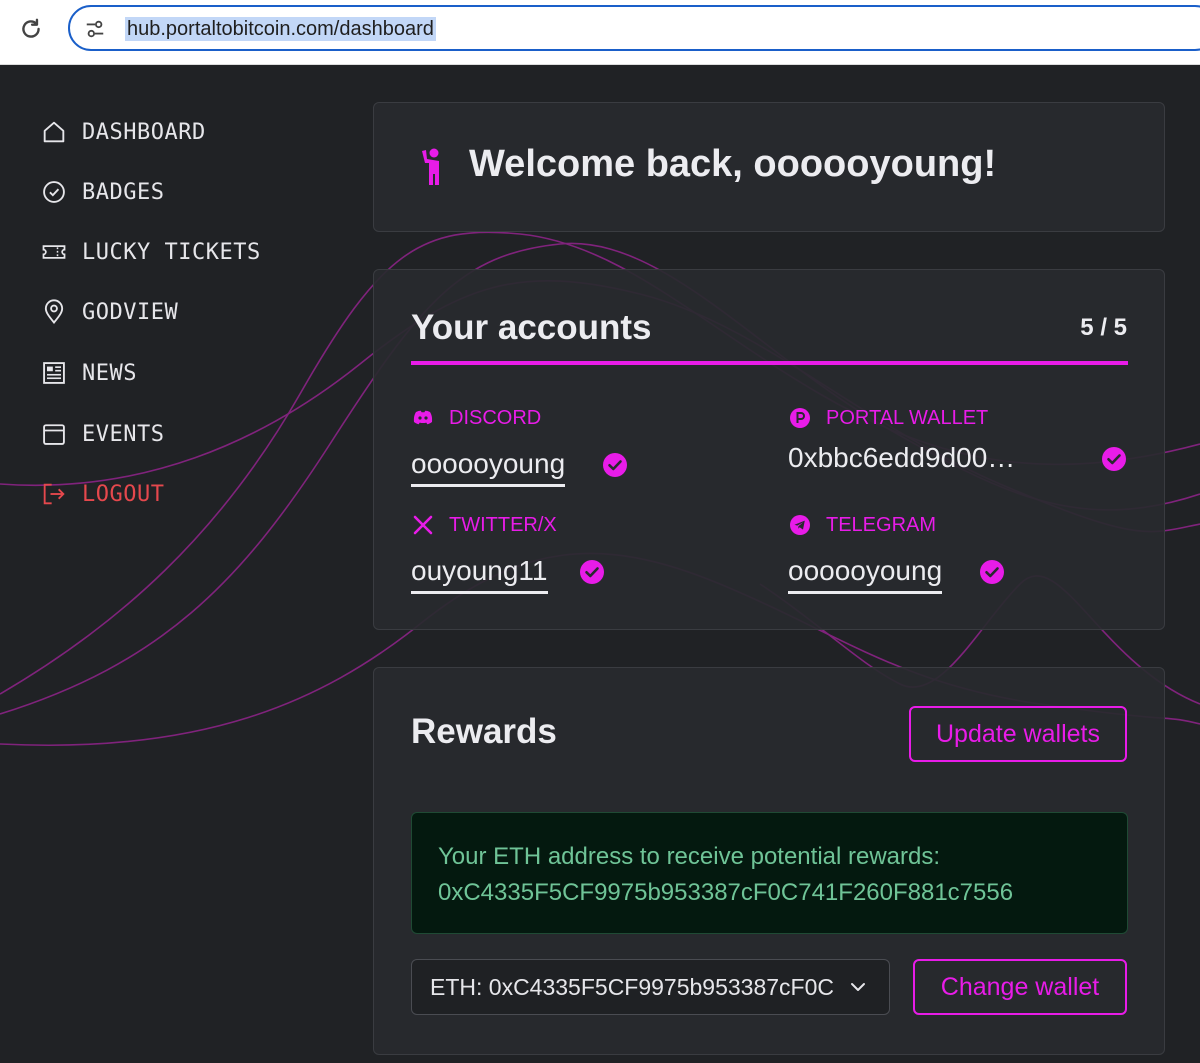  Describe the element at coordinates (634, 28) in the screenshot. I see `address-bar: hub.portaltobitcoin.com/dashboard` at that location.